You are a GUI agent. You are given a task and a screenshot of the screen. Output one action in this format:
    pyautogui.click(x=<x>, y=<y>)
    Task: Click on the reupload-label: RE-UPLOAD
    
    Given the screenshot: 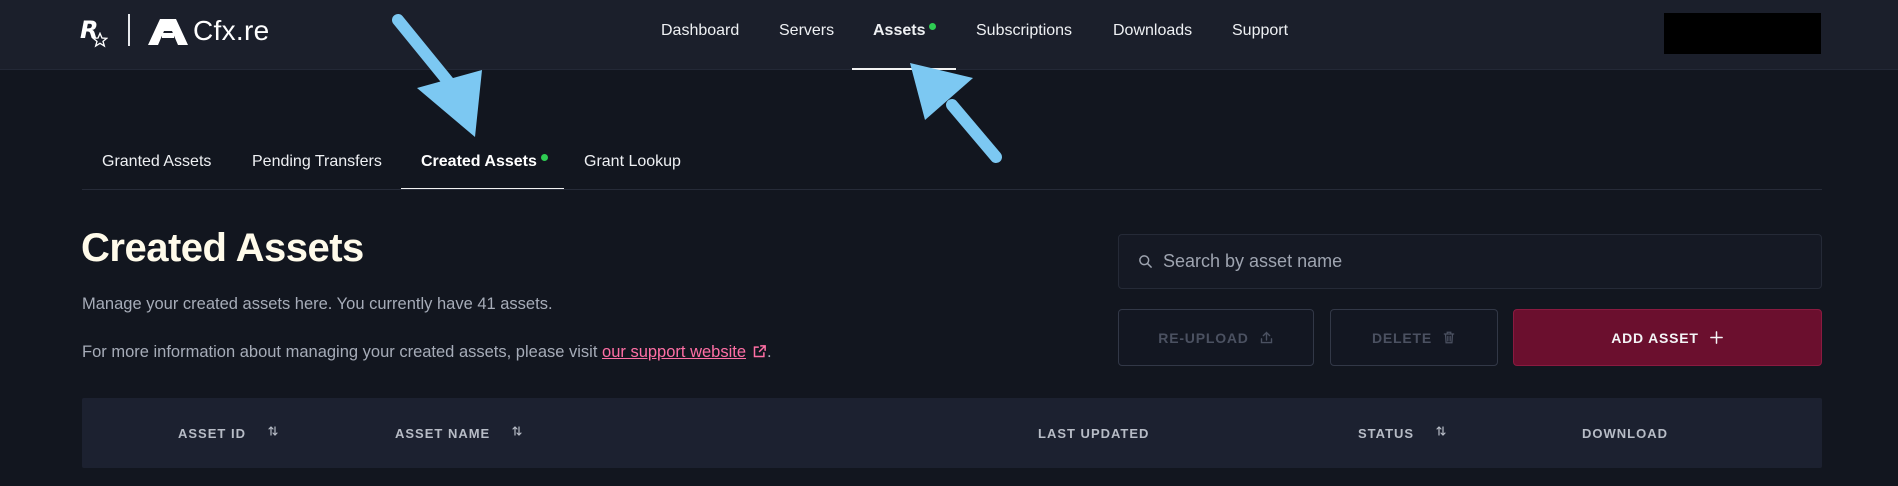 What is the action you would take?
    pyautogui.click(x=1203, y=337)
    